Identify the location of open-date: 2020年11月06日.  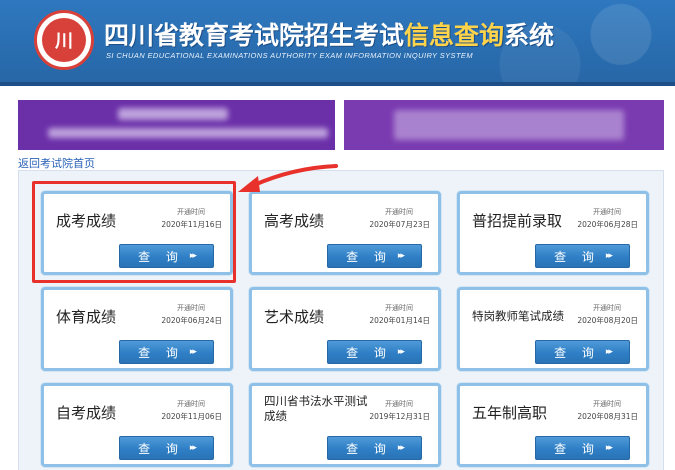
(191, 416).